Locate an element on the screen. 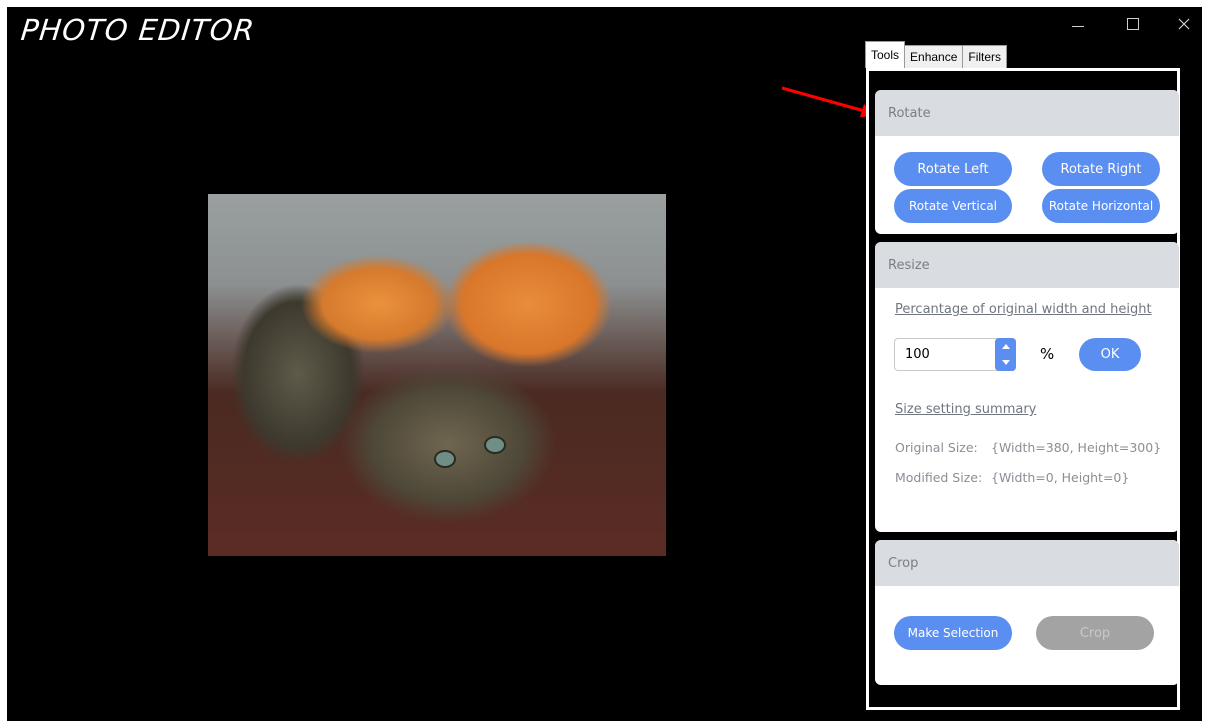  original-size-label: Original Size: is located at coordinates (936, 447).